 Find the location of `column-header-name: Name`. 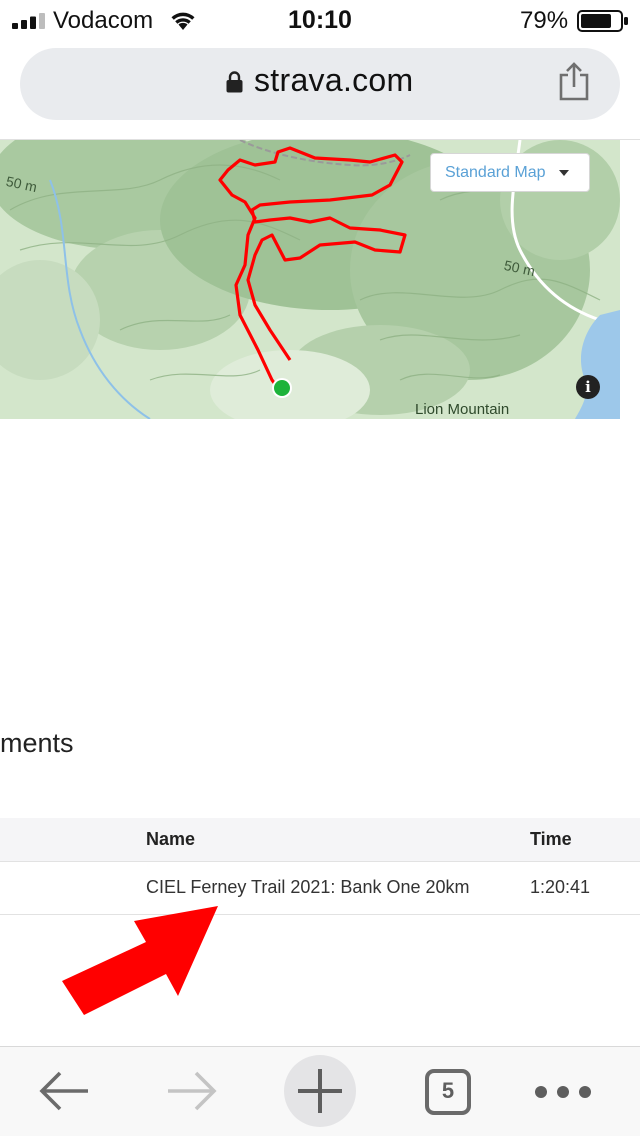

column-header-name: Name is located at coordinates (170, 839).